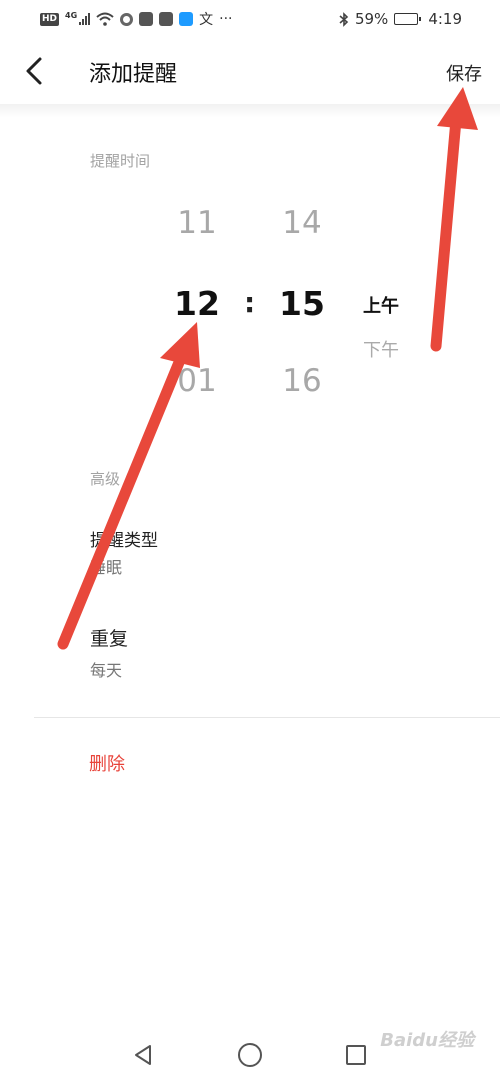 This screenshot has height=1083, width=500. Describe the element at coordinates (408, 19) in the screenshot. I see `battery-icon` at that location.